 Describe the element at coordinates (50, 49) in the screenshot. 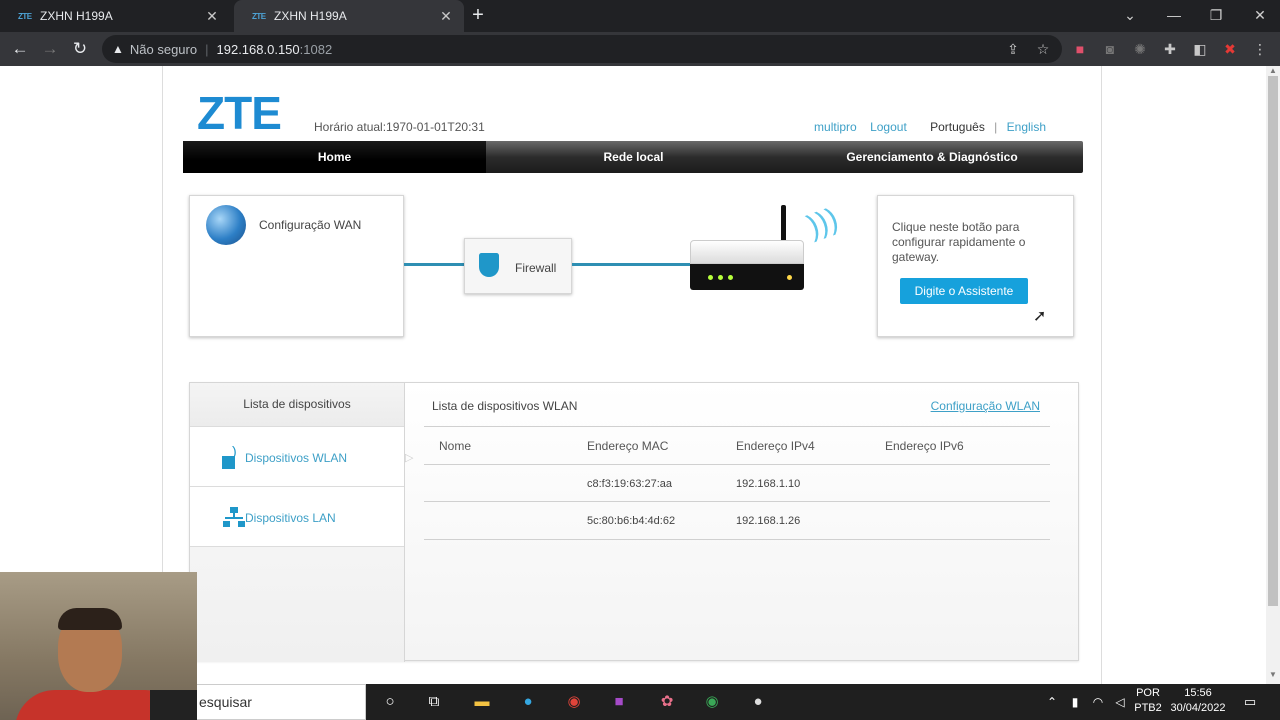

I see `forward-arrow-icon: →` at that location.